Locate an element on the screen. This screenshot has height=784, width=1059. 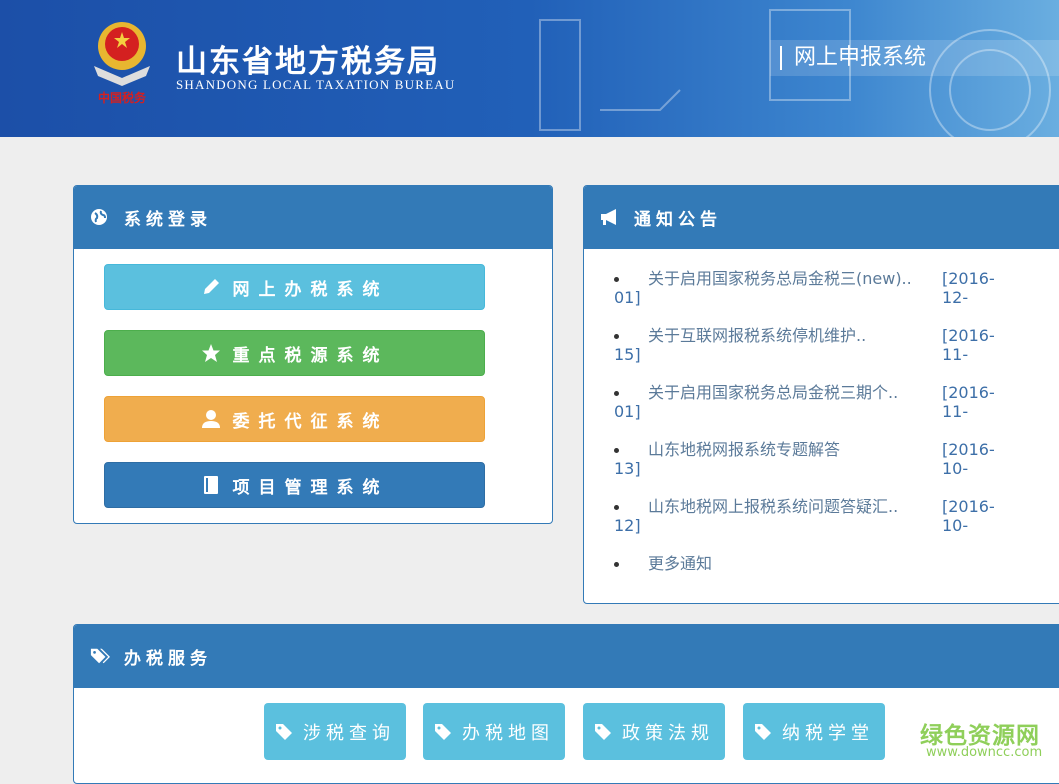
button-label: 涉税查询 is located at coordinates (349, 733).